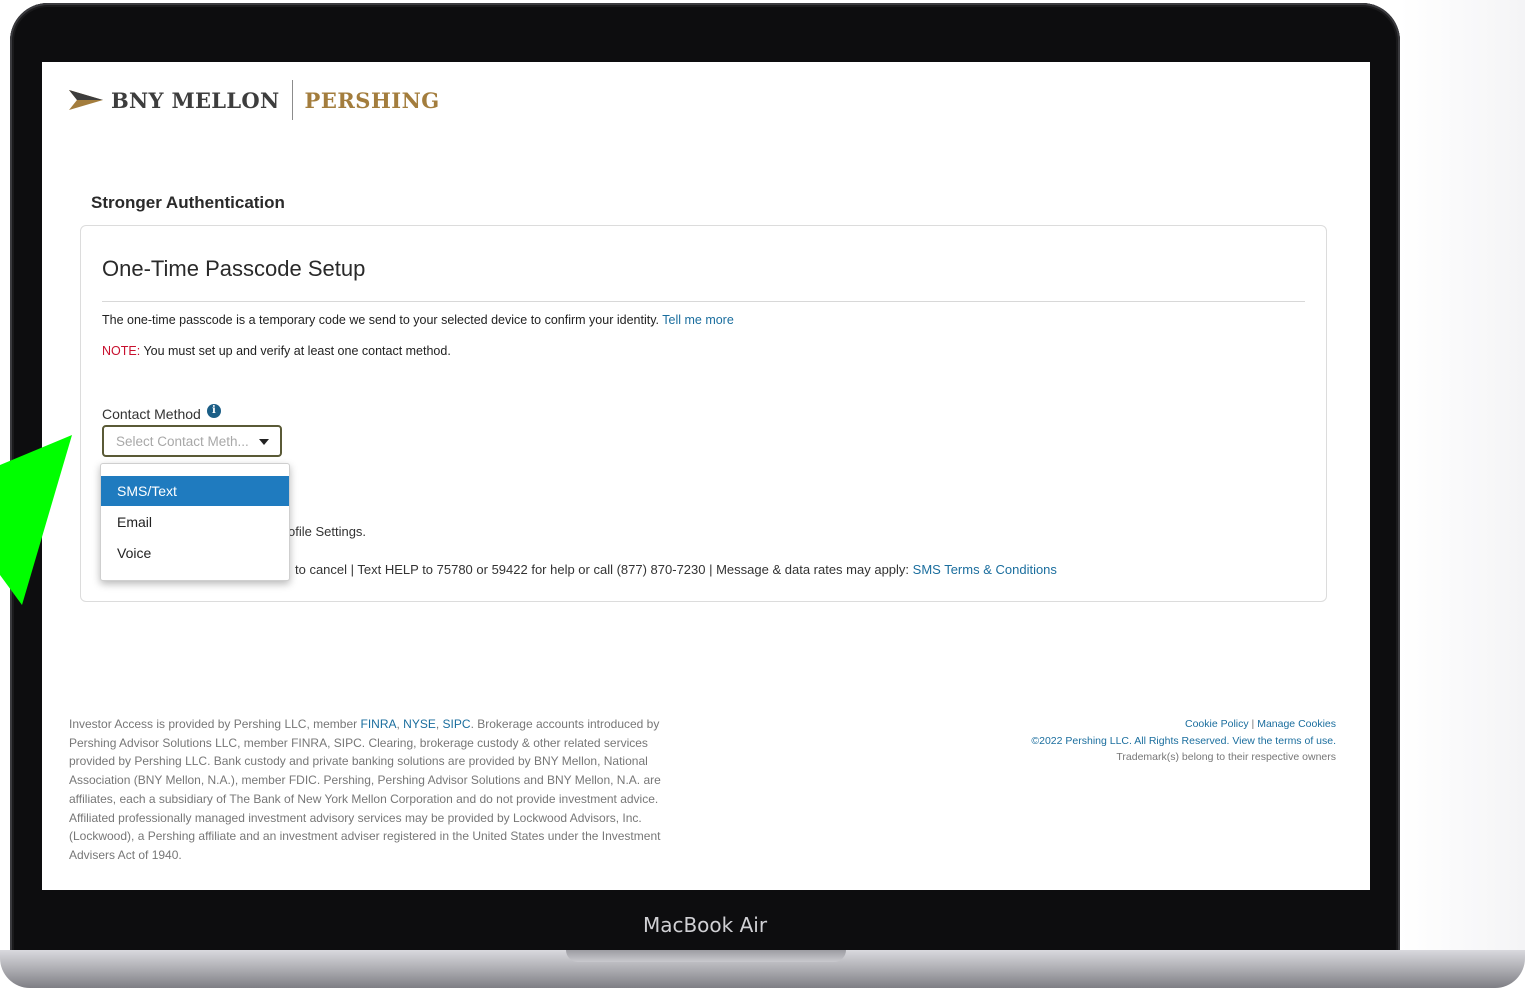  Describe the element at coordinates (36, 520) in the screenshot. I see `green-arrow-pointer` at that location.